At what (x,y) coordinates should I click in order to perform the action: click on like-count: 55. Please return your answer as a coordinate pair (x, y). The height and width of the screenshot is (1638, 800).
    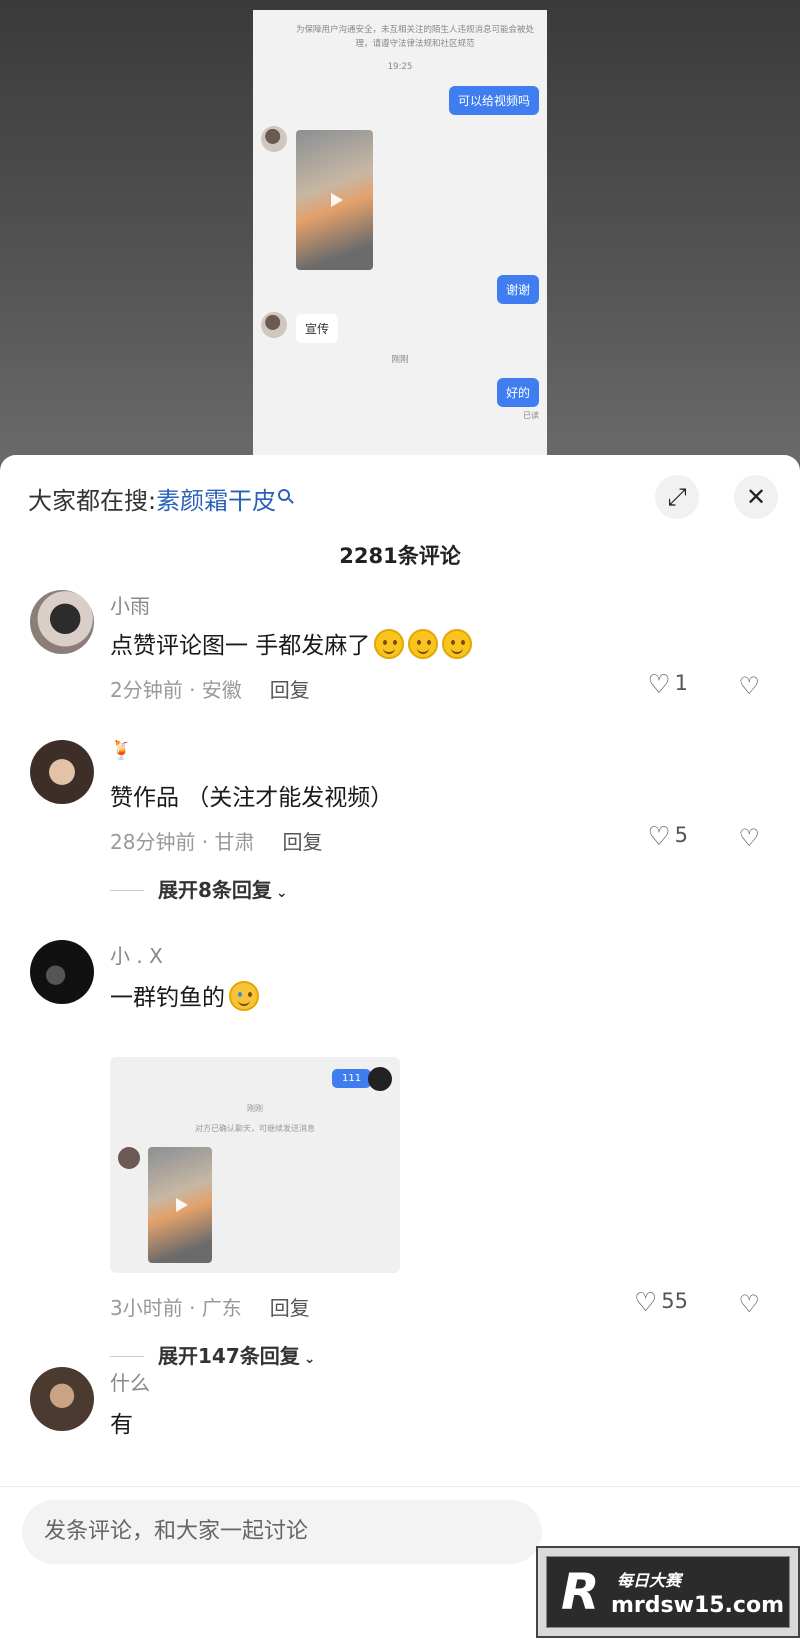
    Looking at the image, I should click on (674, 1301).